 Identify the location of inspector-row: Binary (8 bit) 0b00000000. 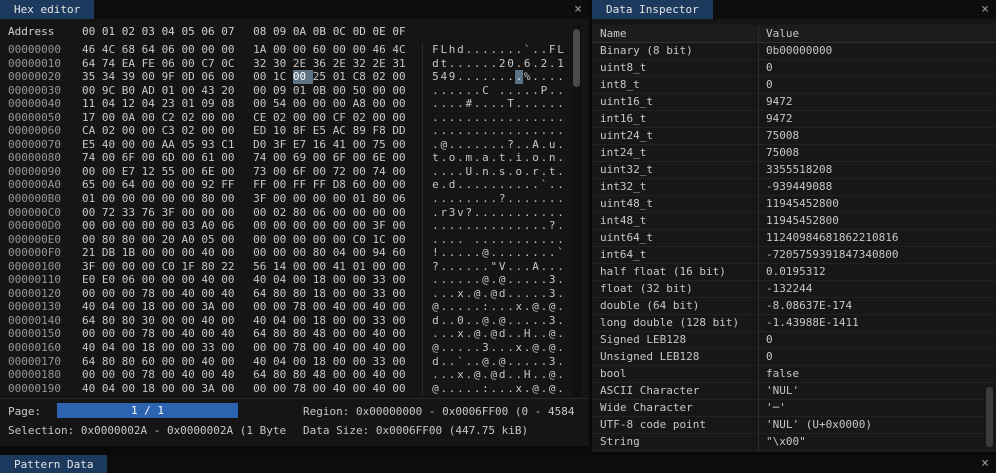
(794, 51).